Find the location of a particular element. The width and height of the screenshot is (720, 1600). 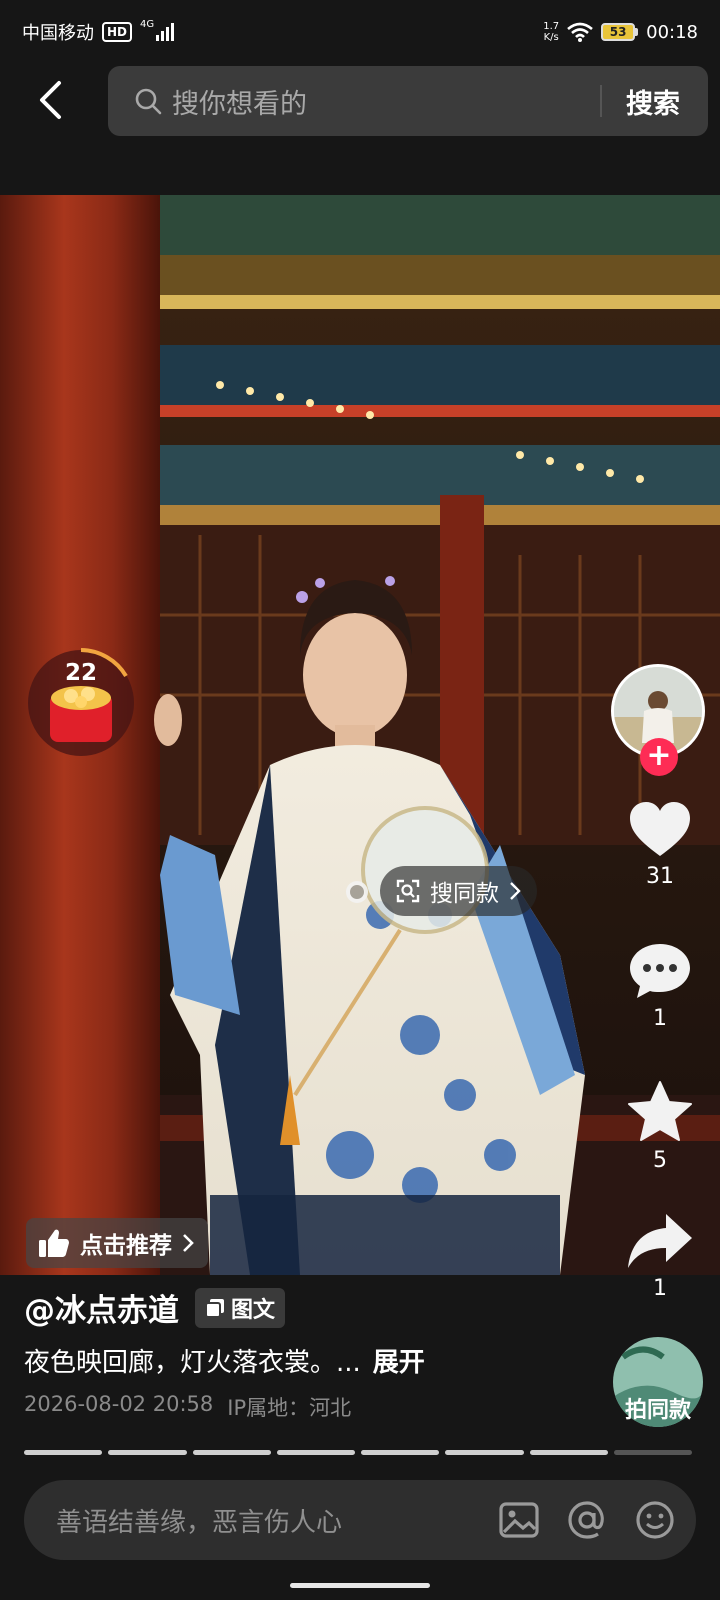

search-input: 搜你想看的 is located at coordinates (386, 101).